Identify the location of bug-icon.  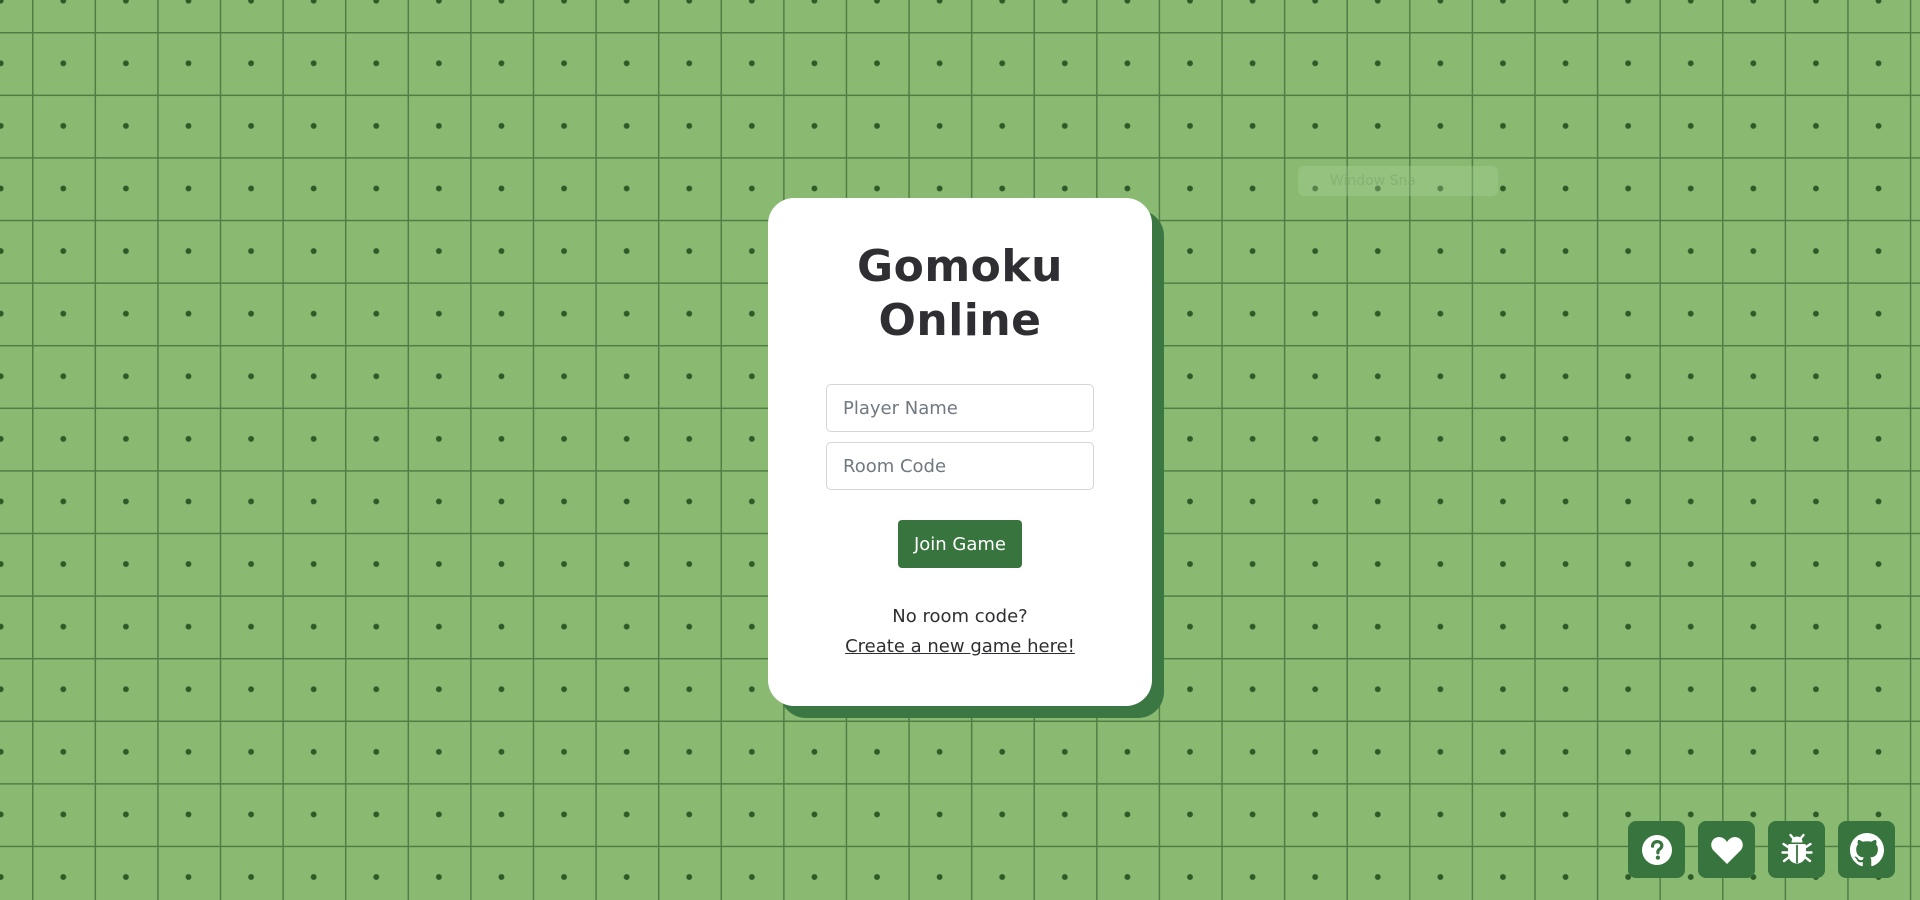
(1796, 850).